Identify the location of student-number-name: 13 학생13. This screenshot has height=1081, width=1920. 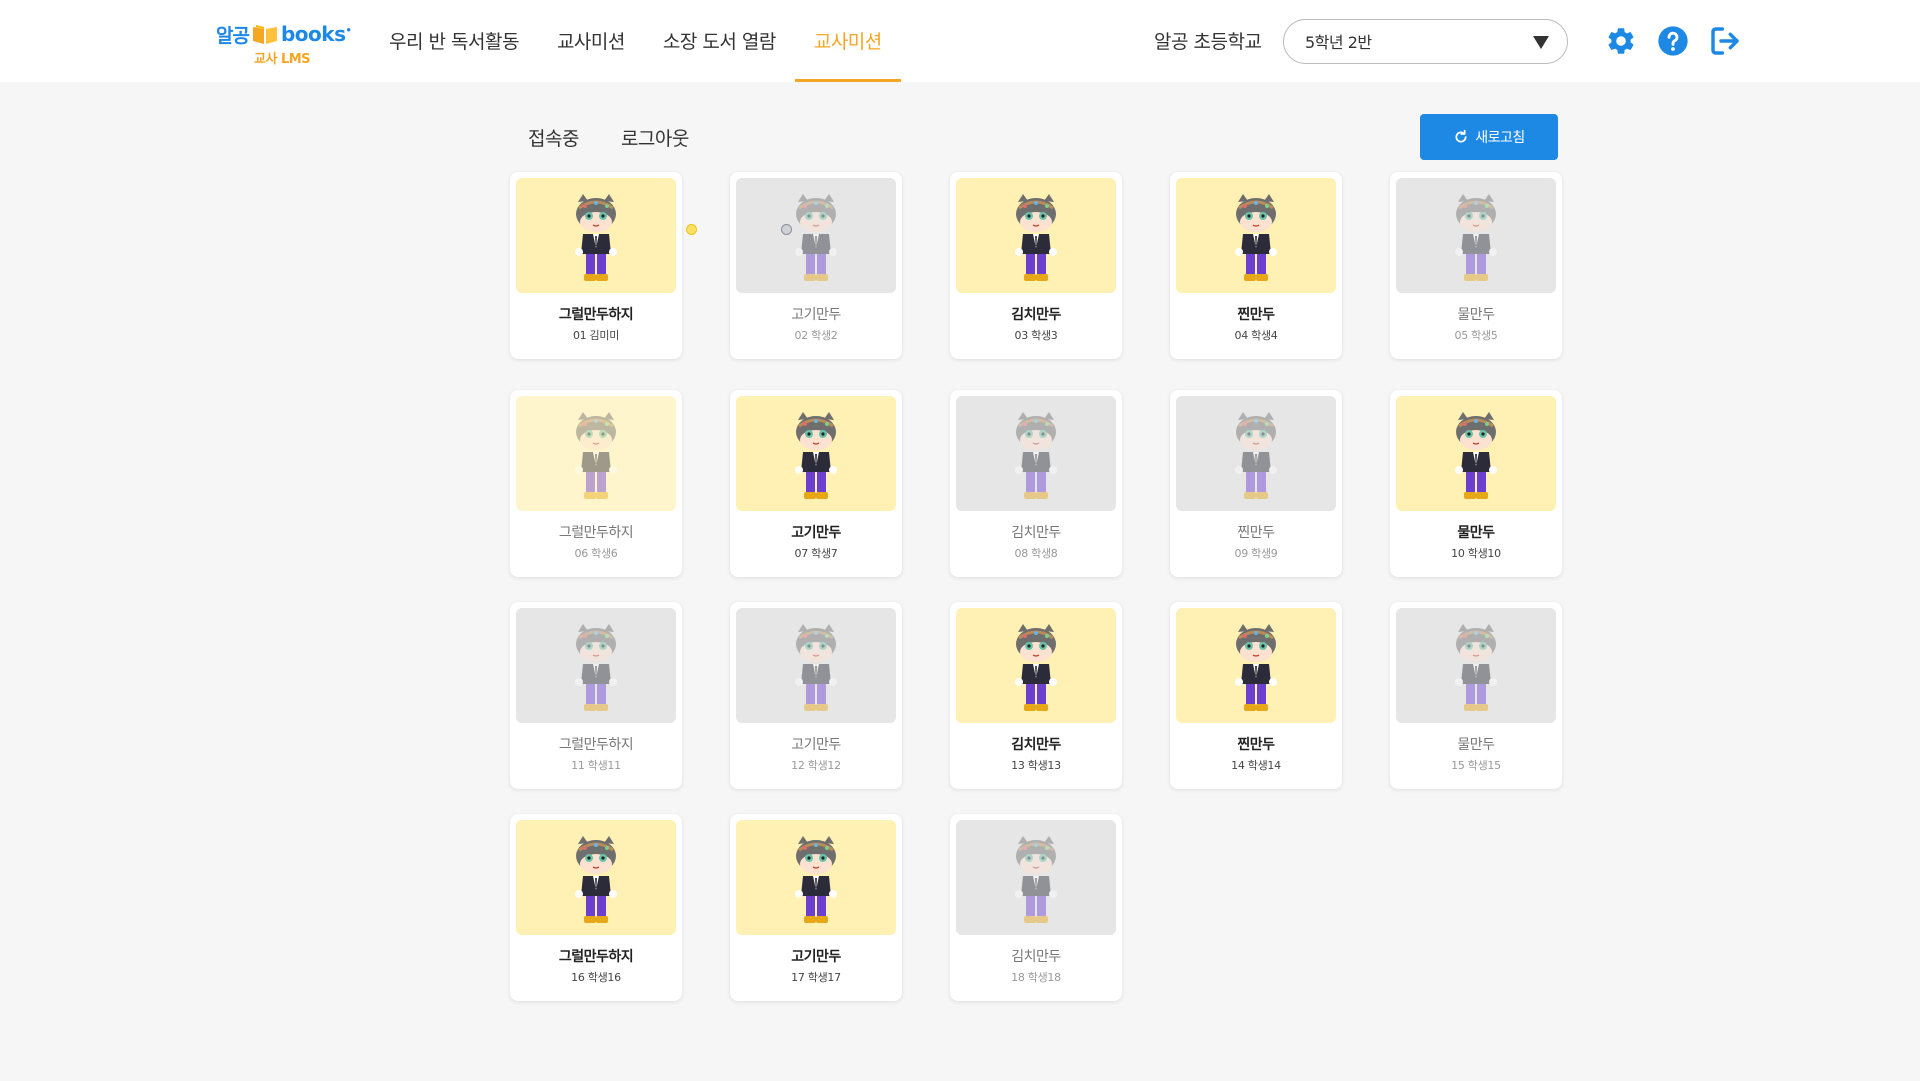
(1036, 765).